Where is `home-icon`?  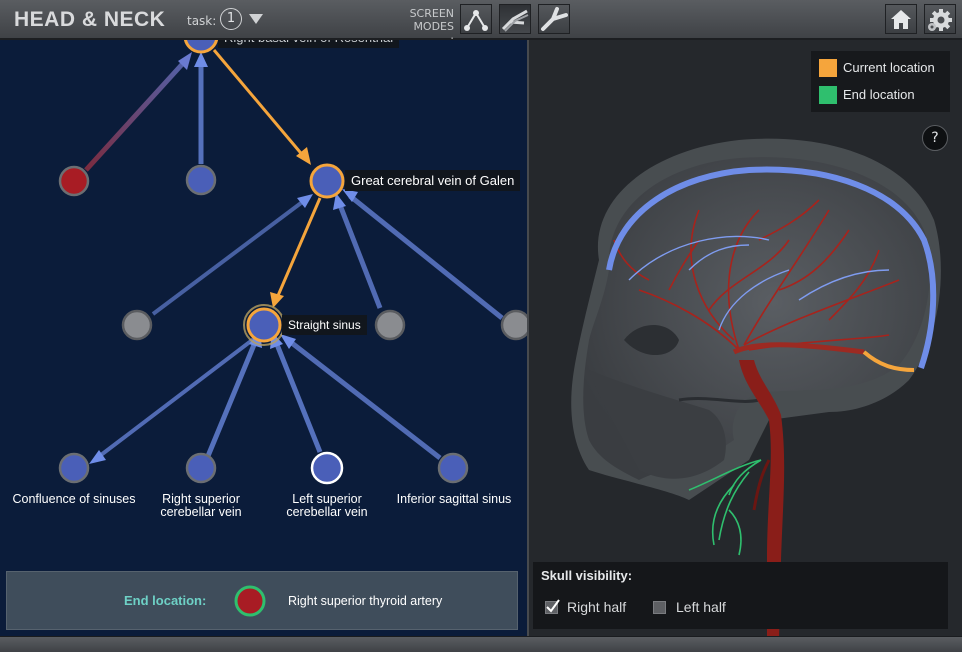
home-icon is located at coordinates (901, 19).